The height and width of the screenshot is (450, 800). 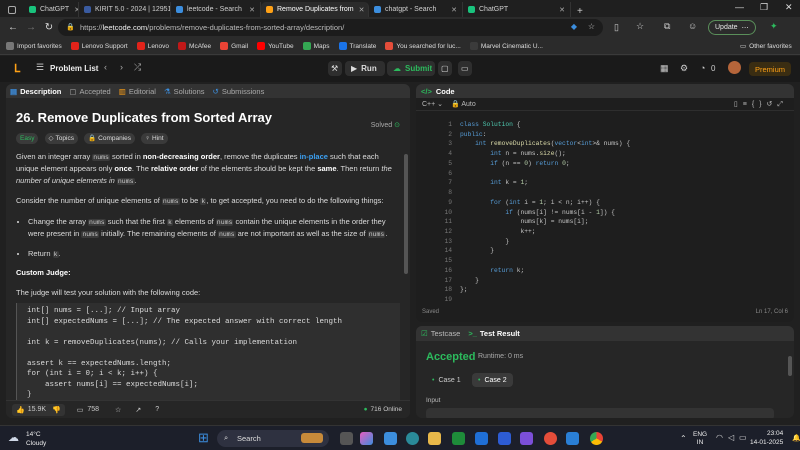 What do you see at coordinates (34, 46) in the screenshot?
I see `bookmark-item: Import favorites` at bounding box center [34, 46].